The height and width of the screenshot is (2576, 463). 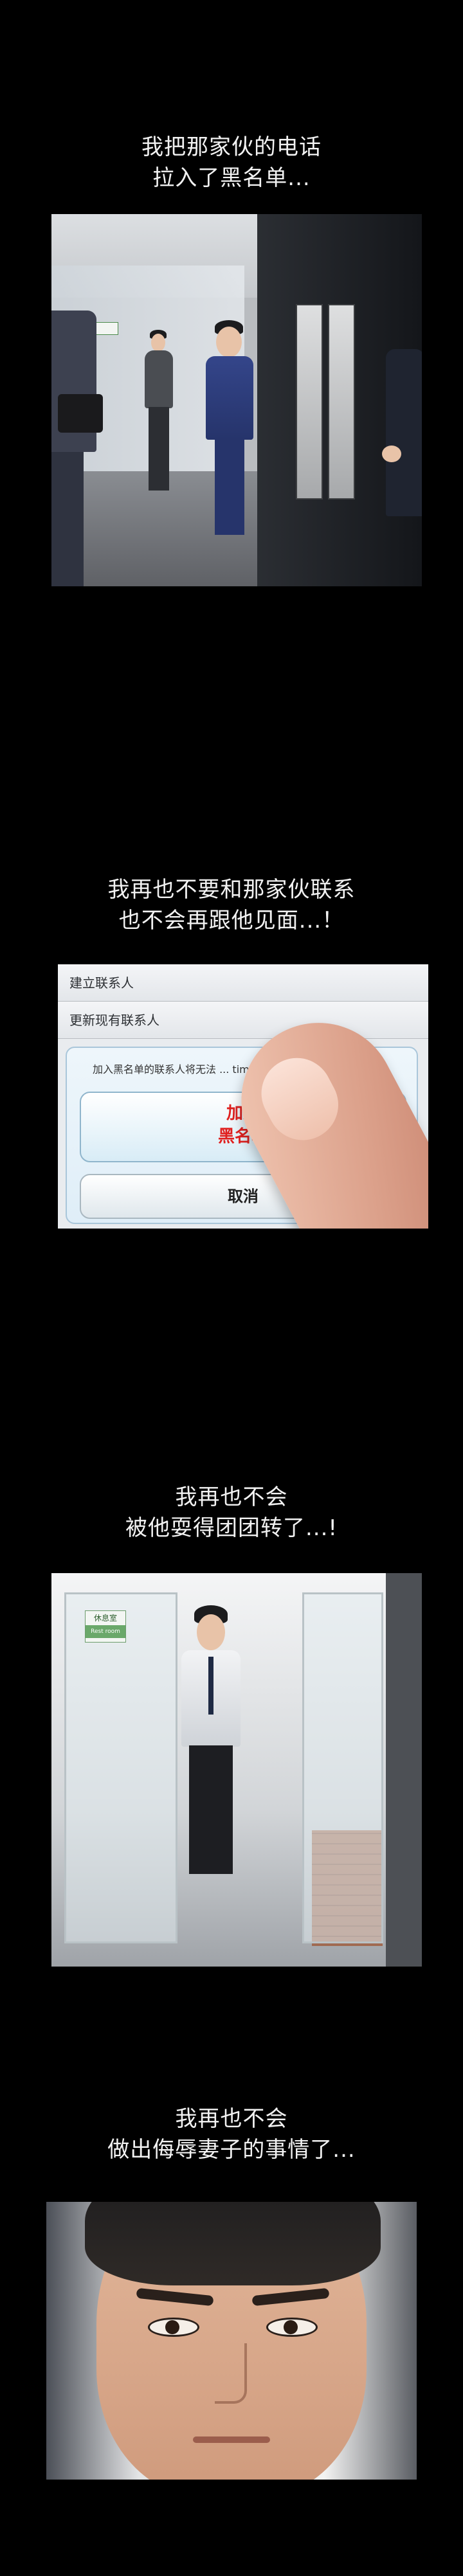 I want to click on caption-2-line-1: 我再也不要和那家伙联系, so click(x=232, y=890).